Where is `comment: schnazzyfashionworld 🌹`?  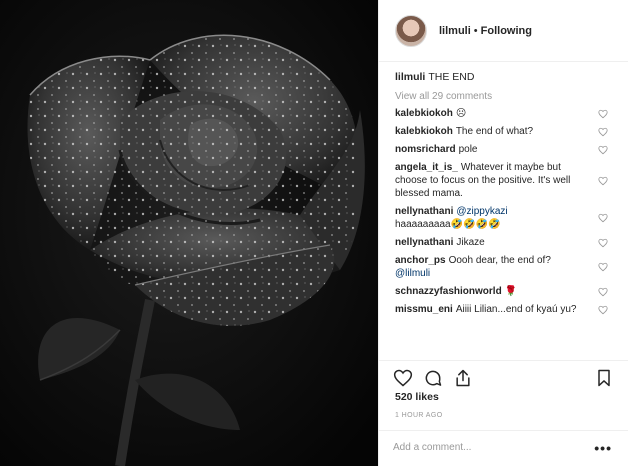
comment: schnazzyfashionworld 🌹 is located at coordinates (511, 291).